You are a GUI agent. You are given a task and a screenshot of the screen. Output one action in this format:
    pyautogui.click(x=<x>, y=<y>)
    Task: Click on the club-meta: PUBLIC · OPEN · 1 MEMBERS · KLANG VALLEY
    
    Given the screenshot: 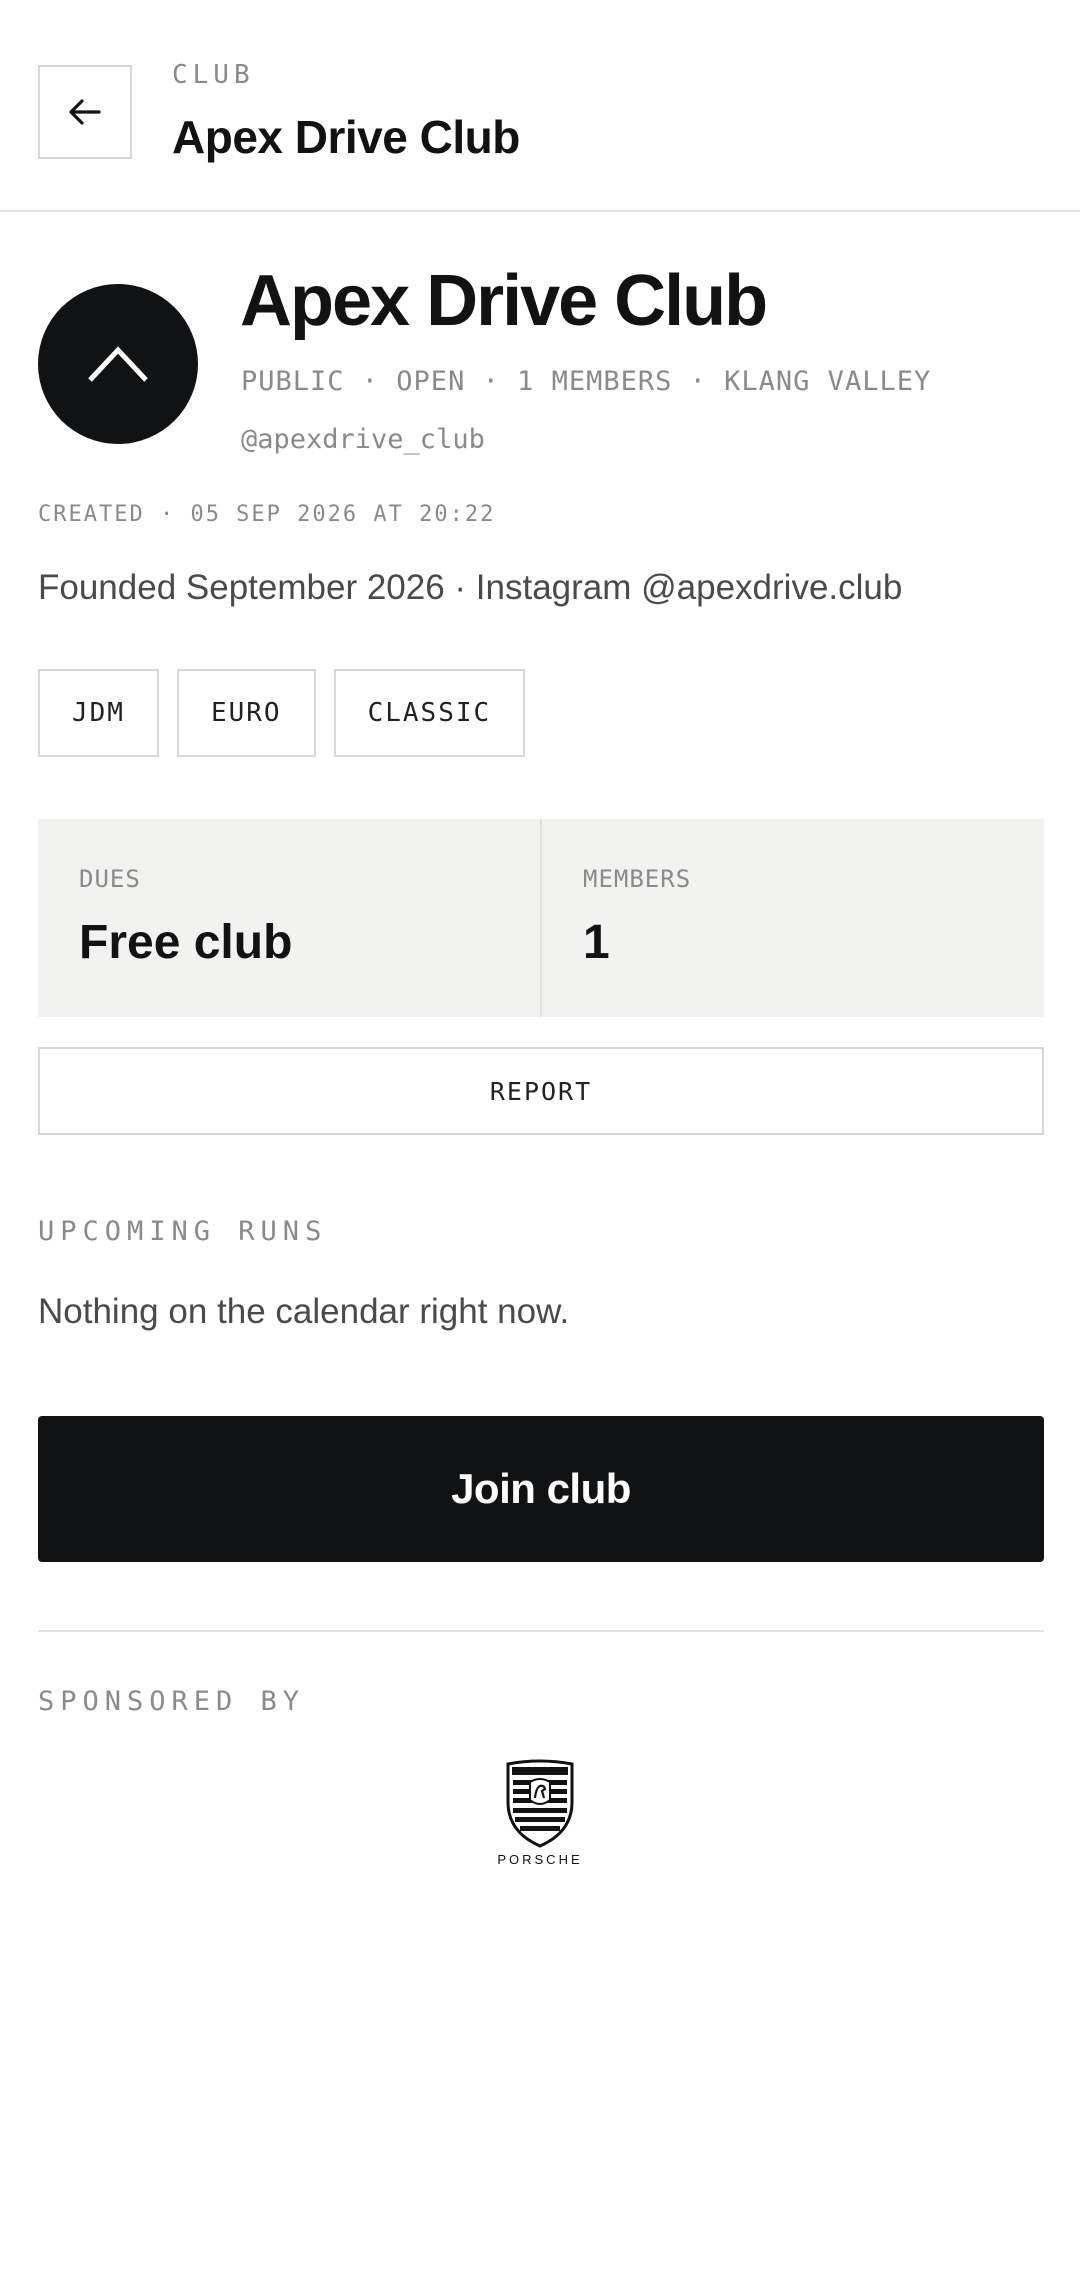 What is the action you would take?
    pyautogui.click(x=586, y=381)
    